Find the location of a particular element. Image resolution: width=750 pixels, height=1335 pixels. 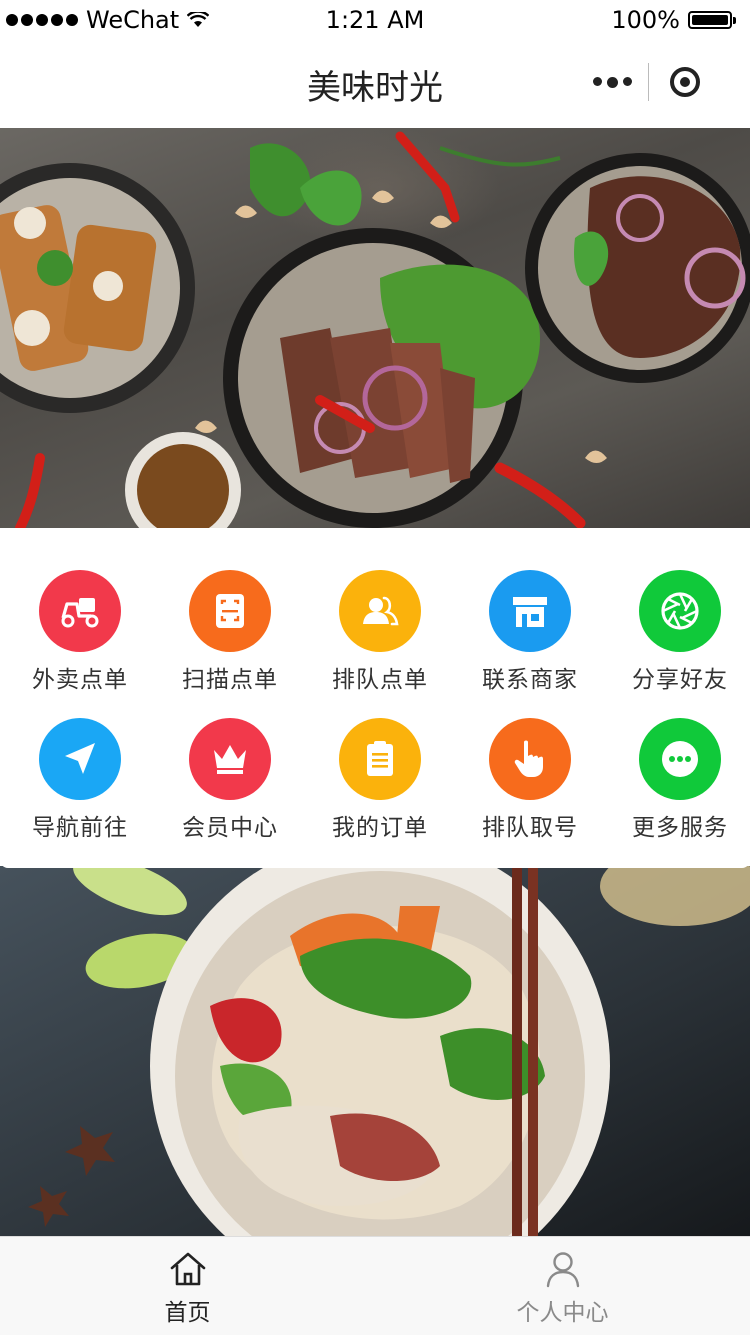

menu-item-label: 会员中心 is located at coordinates (230, 828).